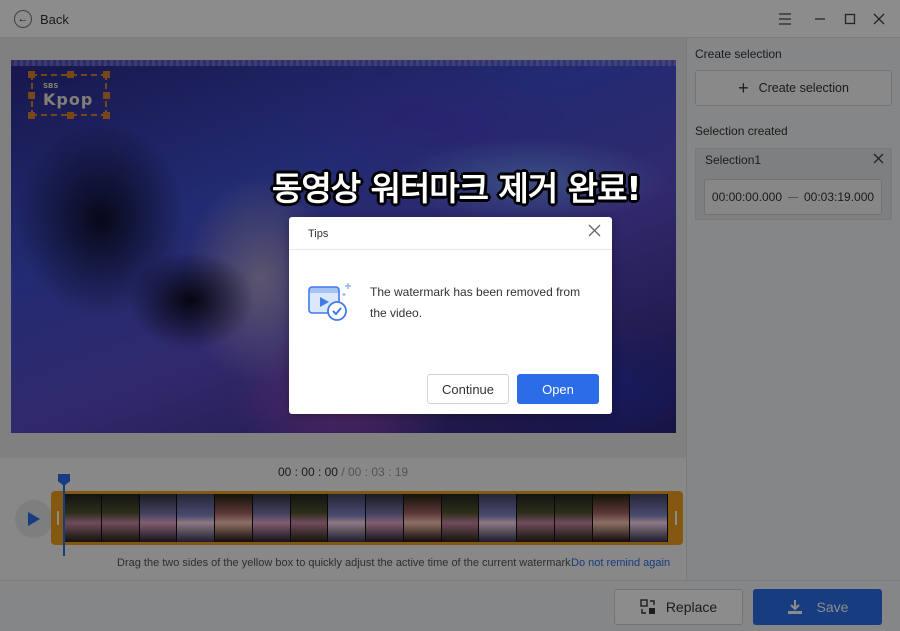 The width and height of the screenshot is (900, 631). What do you see at coordinates (558, 389) in the screenshot?
I see `open-button: Open` at bounding box center [558, 389].